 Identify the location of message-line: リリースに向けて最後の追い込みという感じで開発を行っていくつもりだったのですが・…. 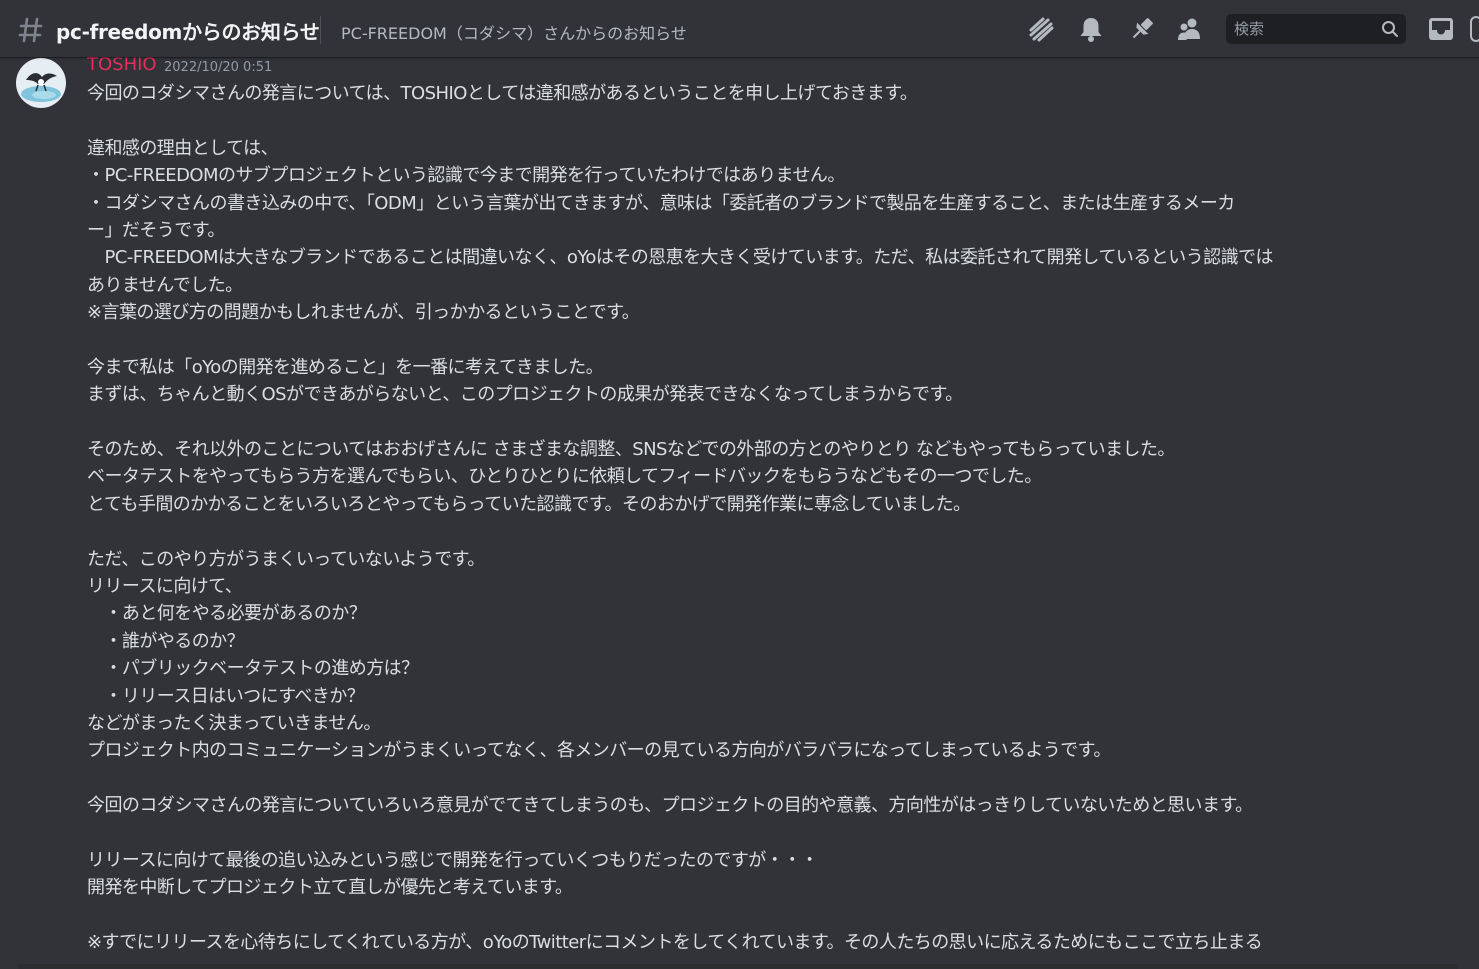
(453, 860).